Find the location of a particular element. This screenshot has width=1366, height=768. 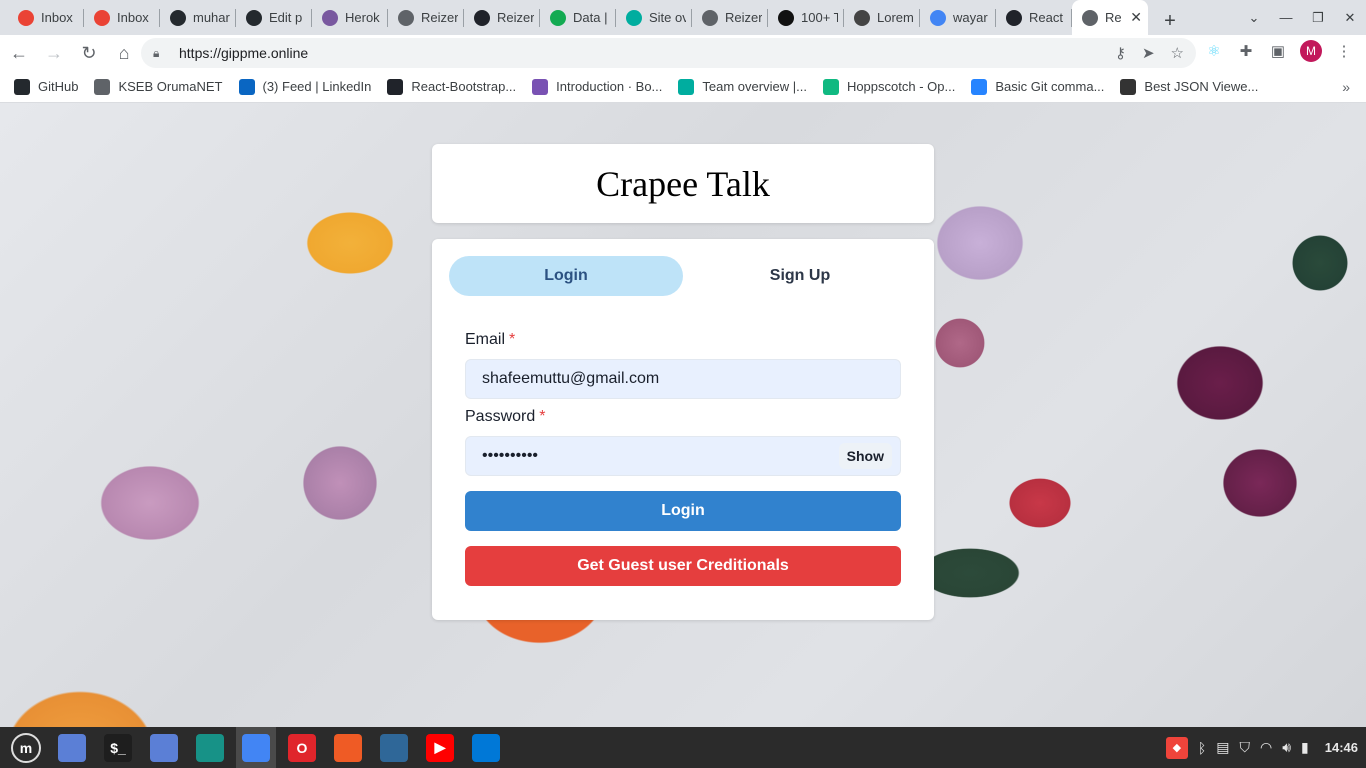

tab-search-icon: ⌄ is located at coordinates (1254, 18).